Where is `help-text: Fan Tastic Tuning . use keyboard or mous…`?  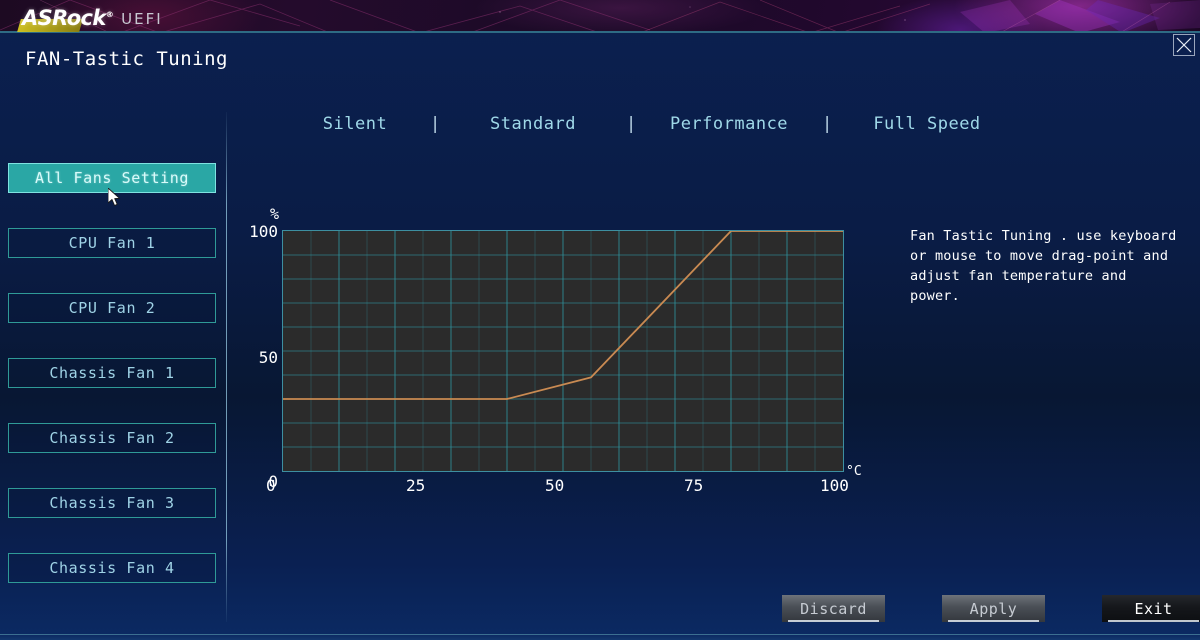 help-text: Fan Tastic Tuning . use keyboard or mous… is located at coordinates (1043, 266).